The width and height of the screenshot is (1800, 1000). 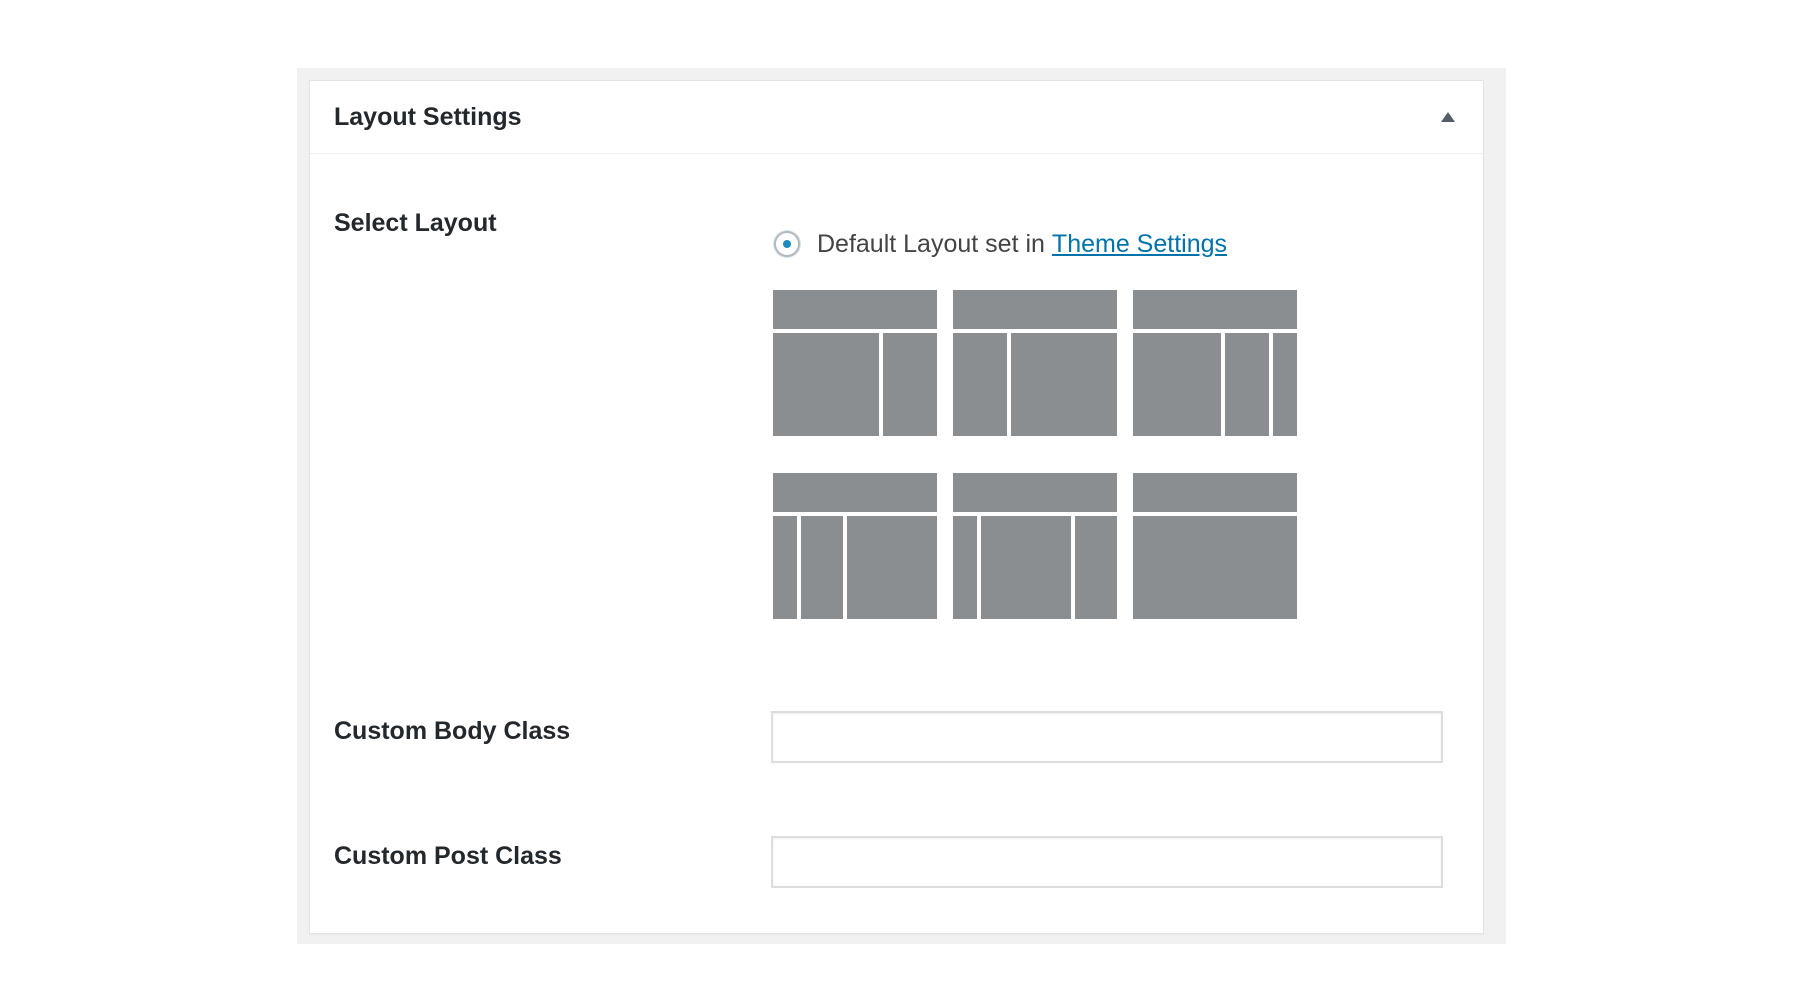 I want to click on collapse-toggle-button, so click(x=1448, y=118).